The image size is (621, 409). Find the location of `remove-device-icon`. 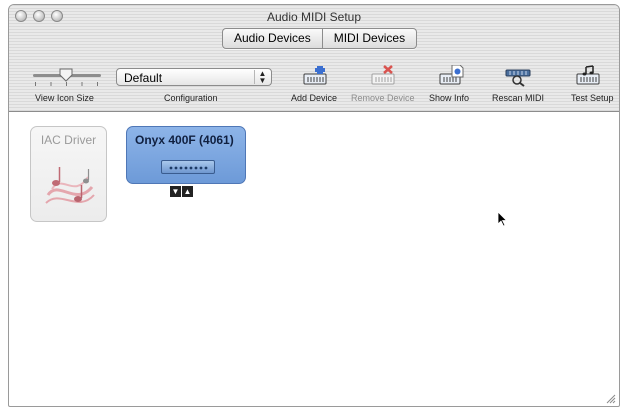

remove-device-icon is located at coordinates (383, 75).